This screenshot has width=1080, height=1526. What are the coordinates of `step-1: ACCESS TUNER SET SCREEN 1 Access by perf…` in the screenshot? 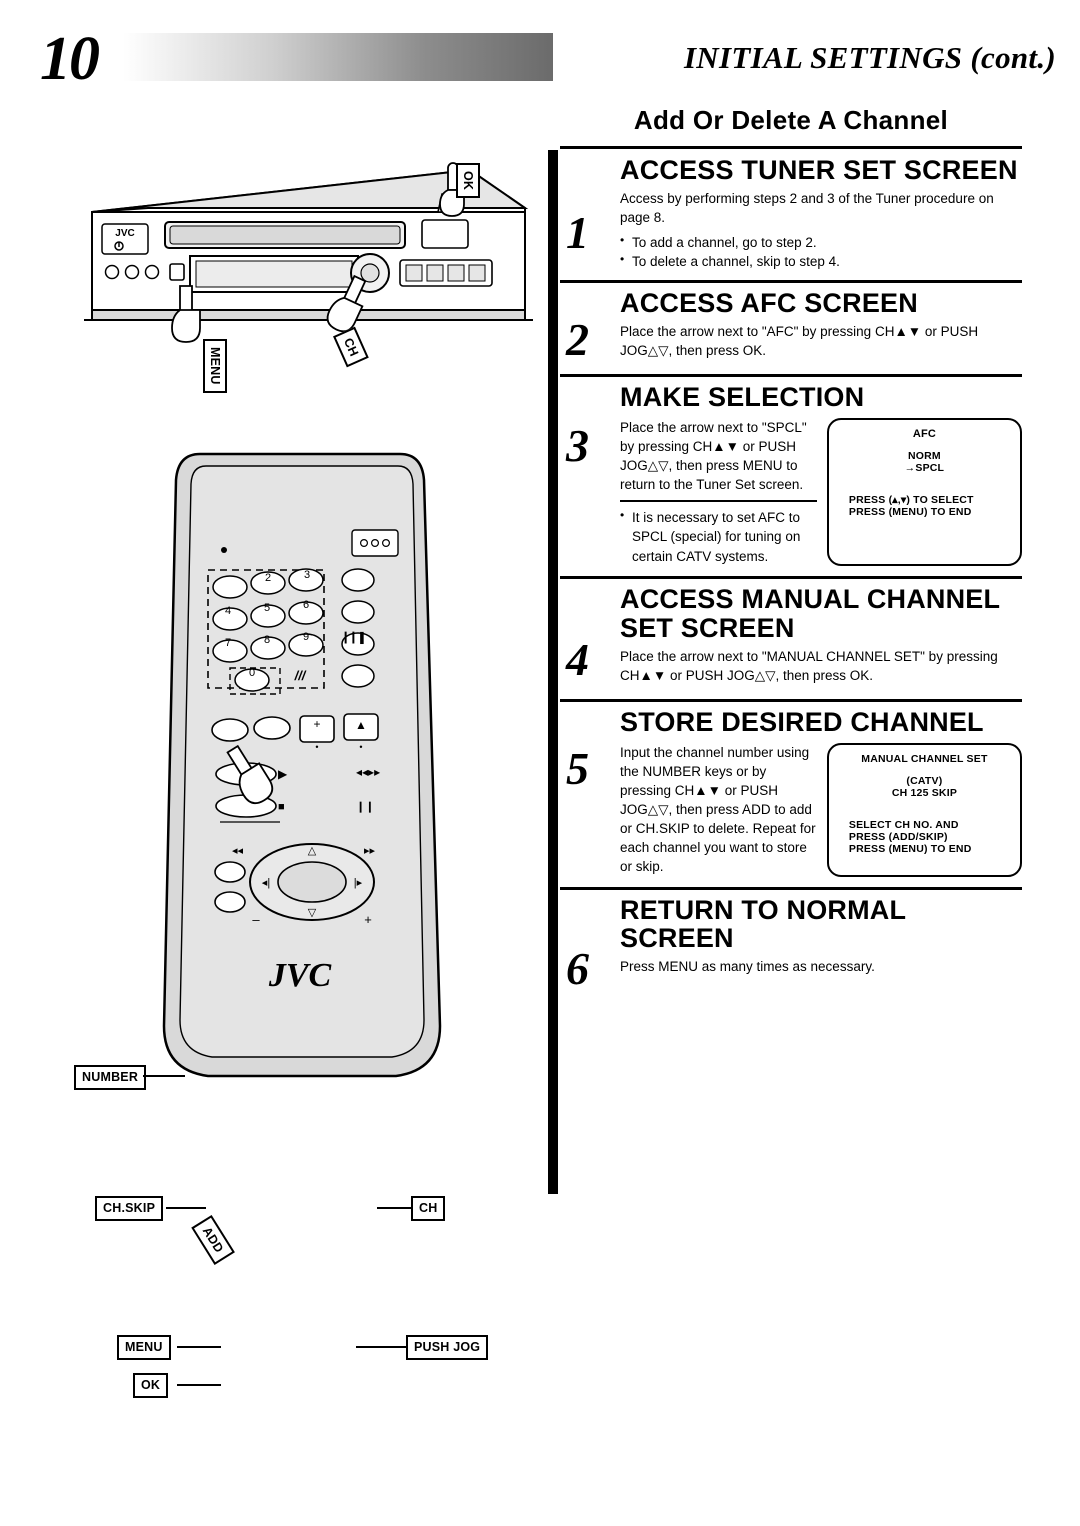 It's located at (791, 217).